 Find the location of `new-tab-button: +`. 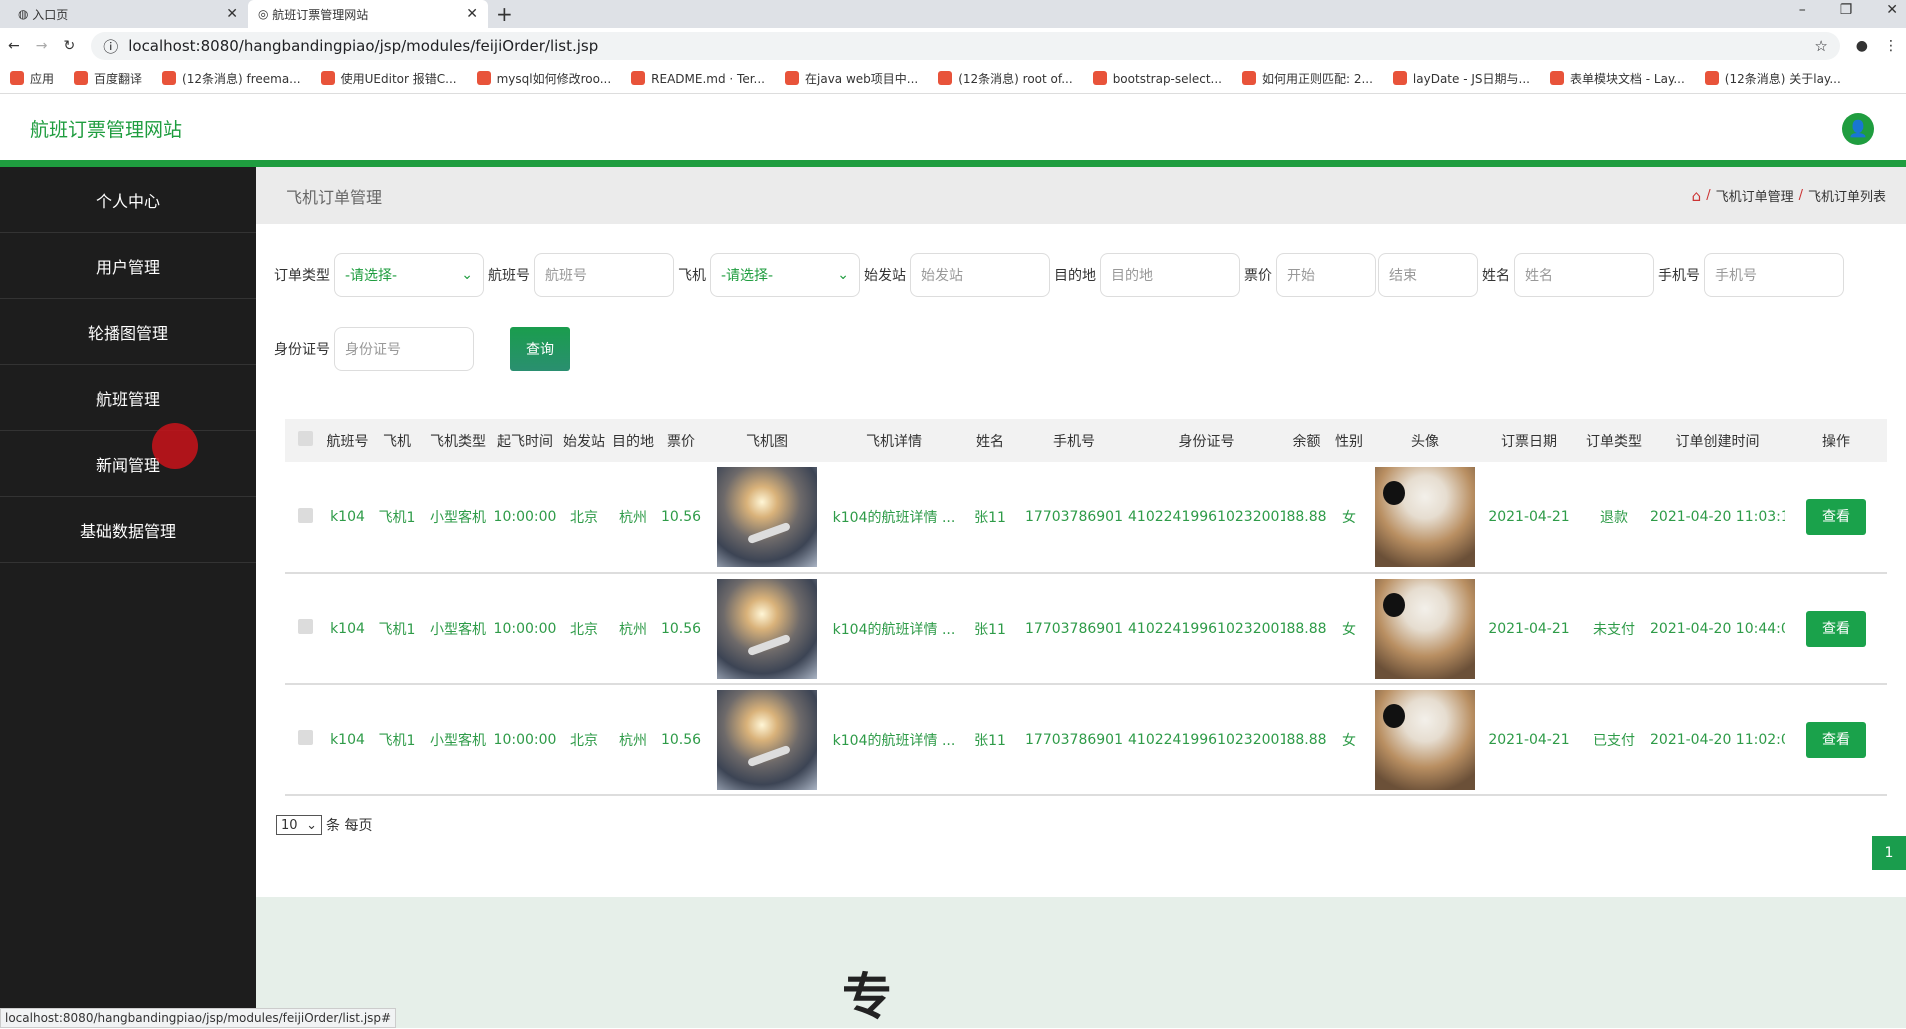

new-tab-button: + is located at coordinates (504, 14).